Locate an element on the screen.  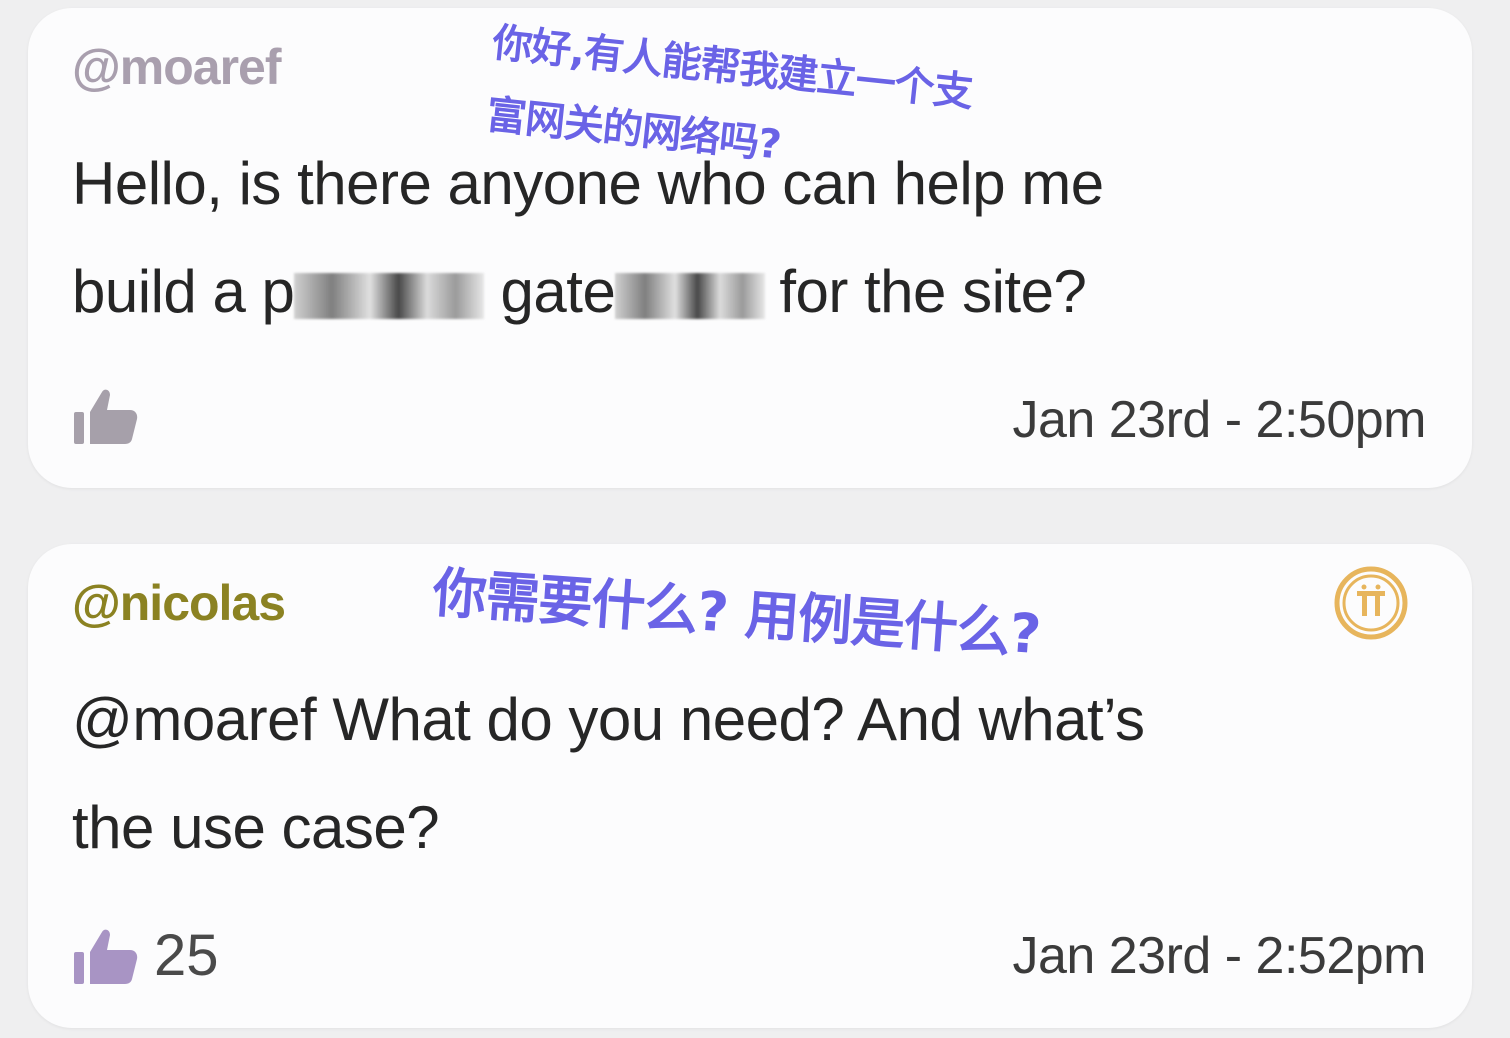
like-control is located at coordinates (113, 416).